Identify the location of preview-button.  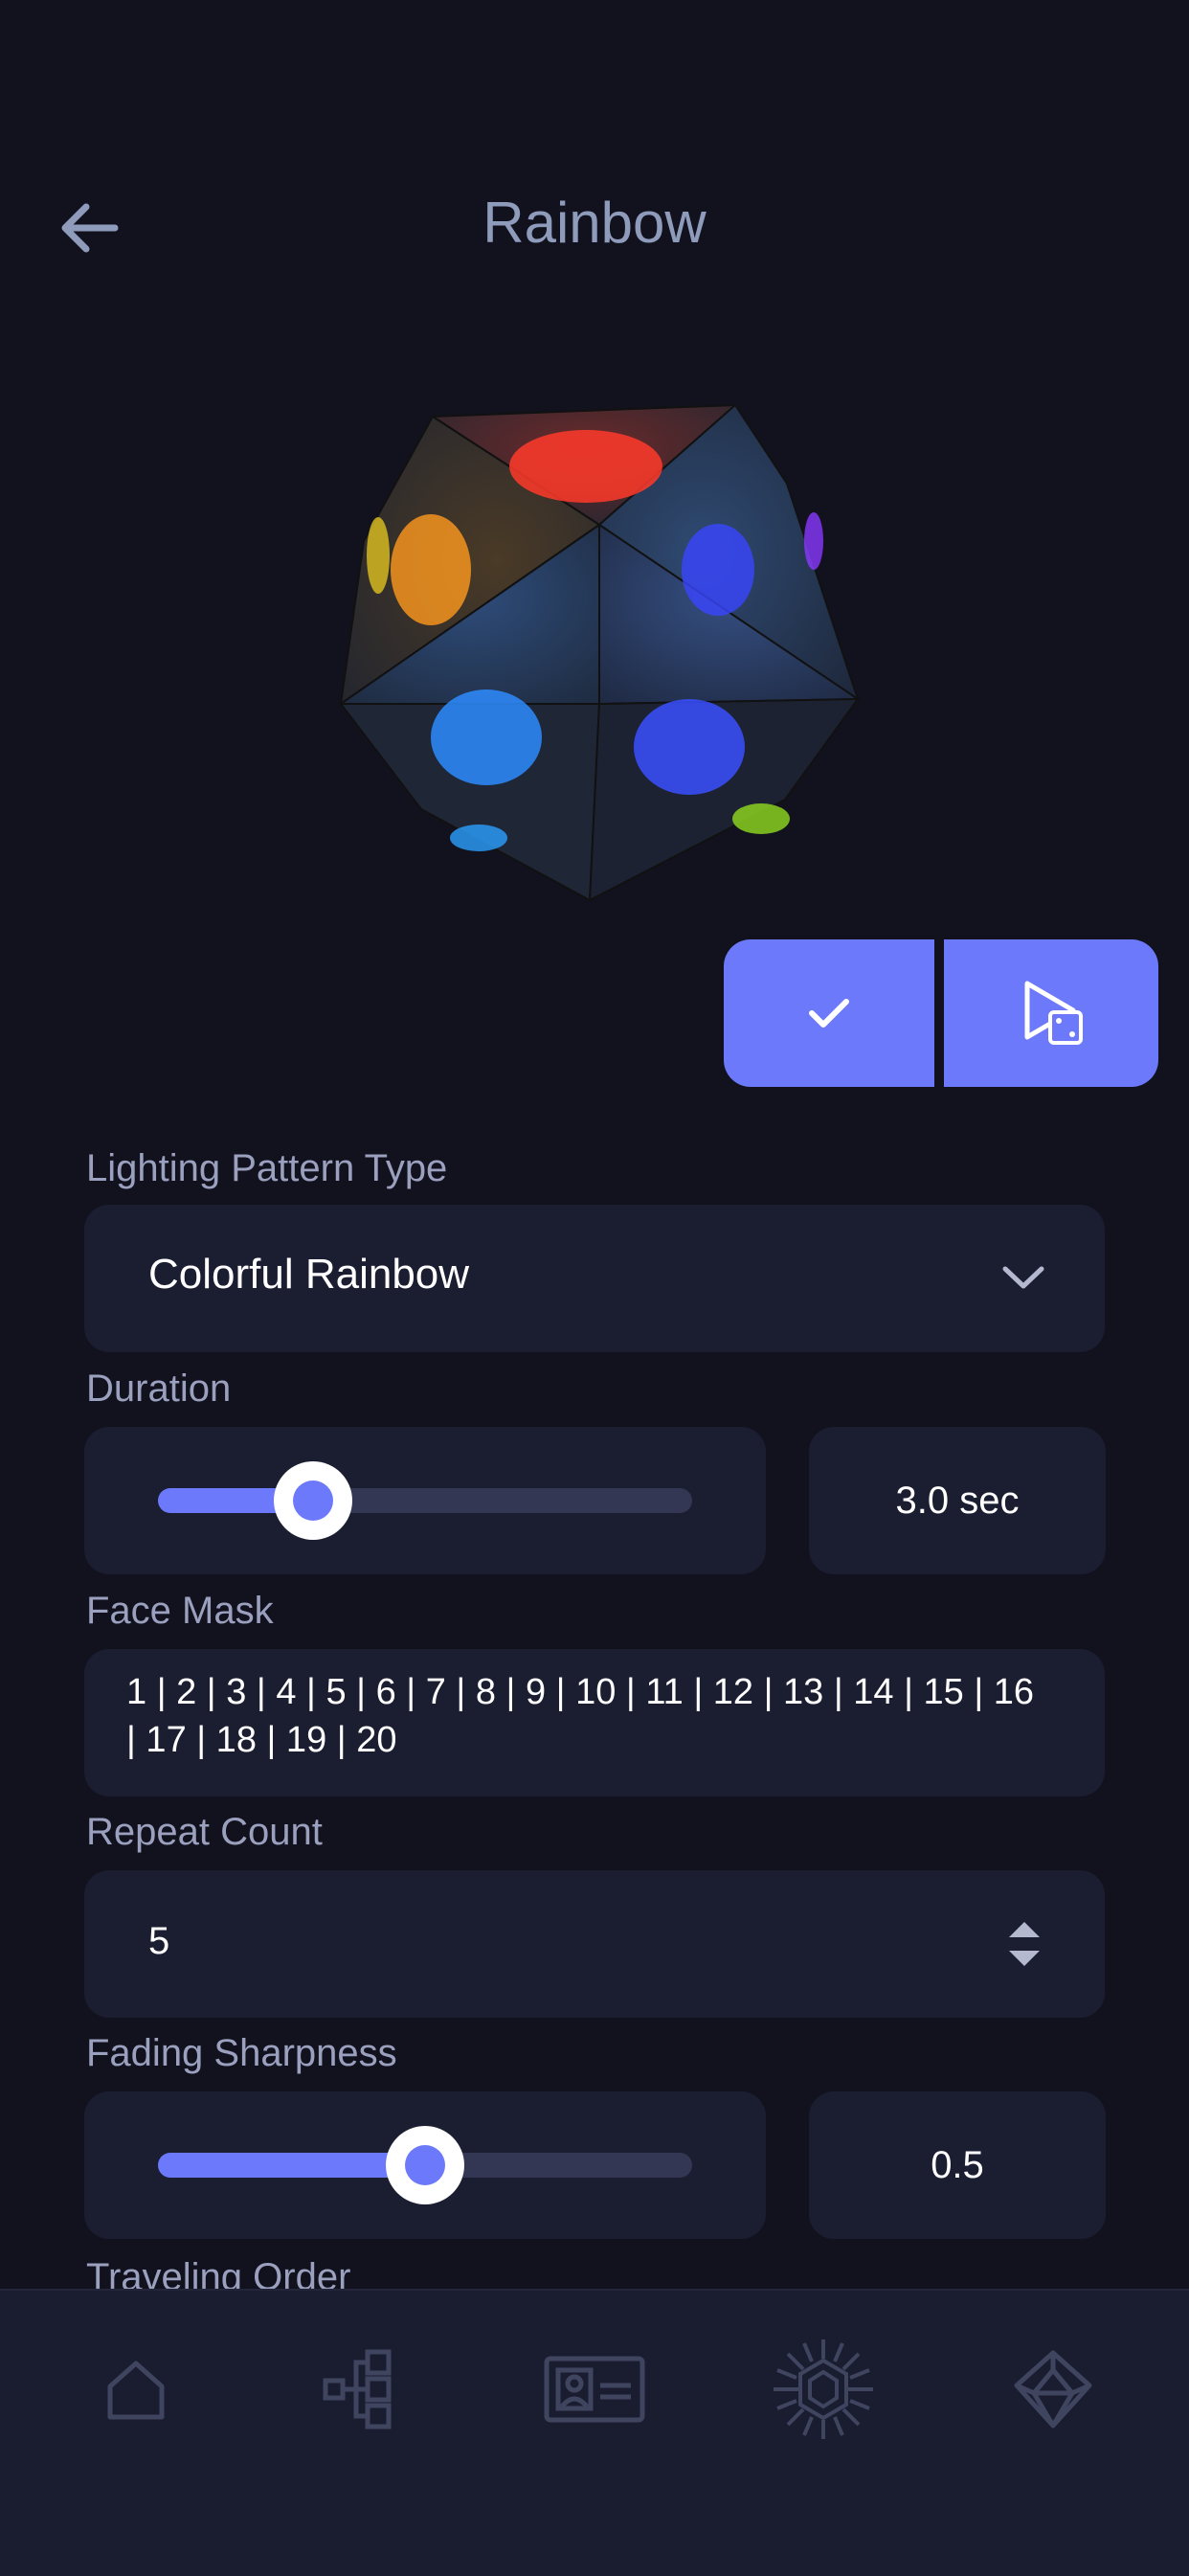
(1051, 1013).